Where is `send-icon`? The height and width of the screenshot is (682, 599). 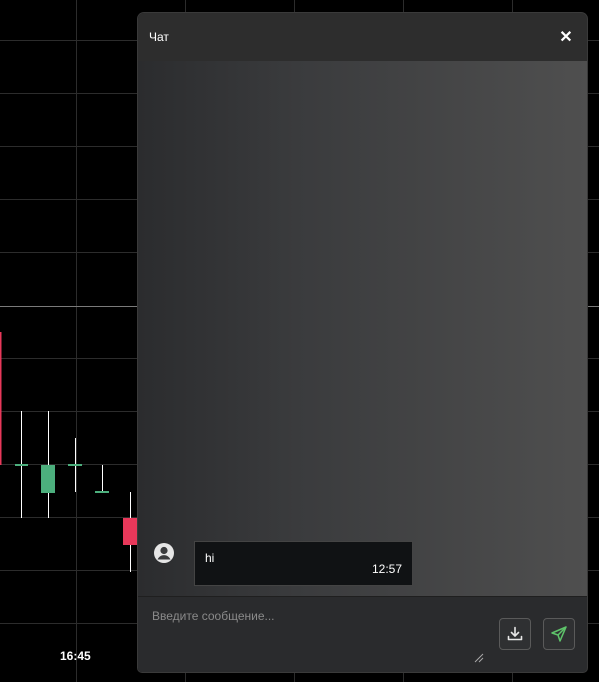 send-icon is located at coordinates (559, 634).